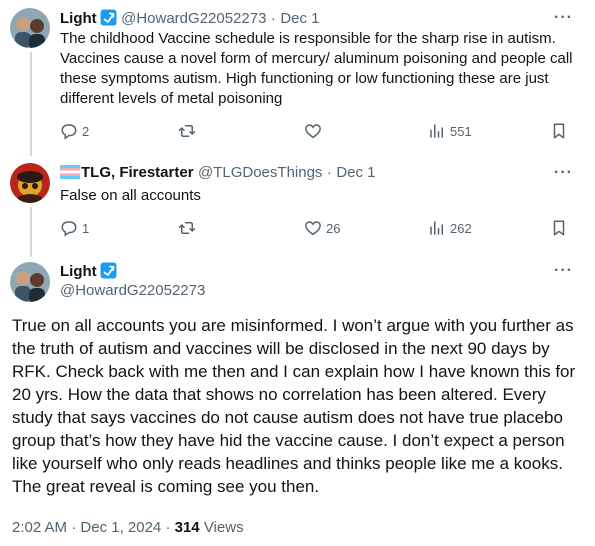  I want to click on avatar-tlg, so click(30, 183).